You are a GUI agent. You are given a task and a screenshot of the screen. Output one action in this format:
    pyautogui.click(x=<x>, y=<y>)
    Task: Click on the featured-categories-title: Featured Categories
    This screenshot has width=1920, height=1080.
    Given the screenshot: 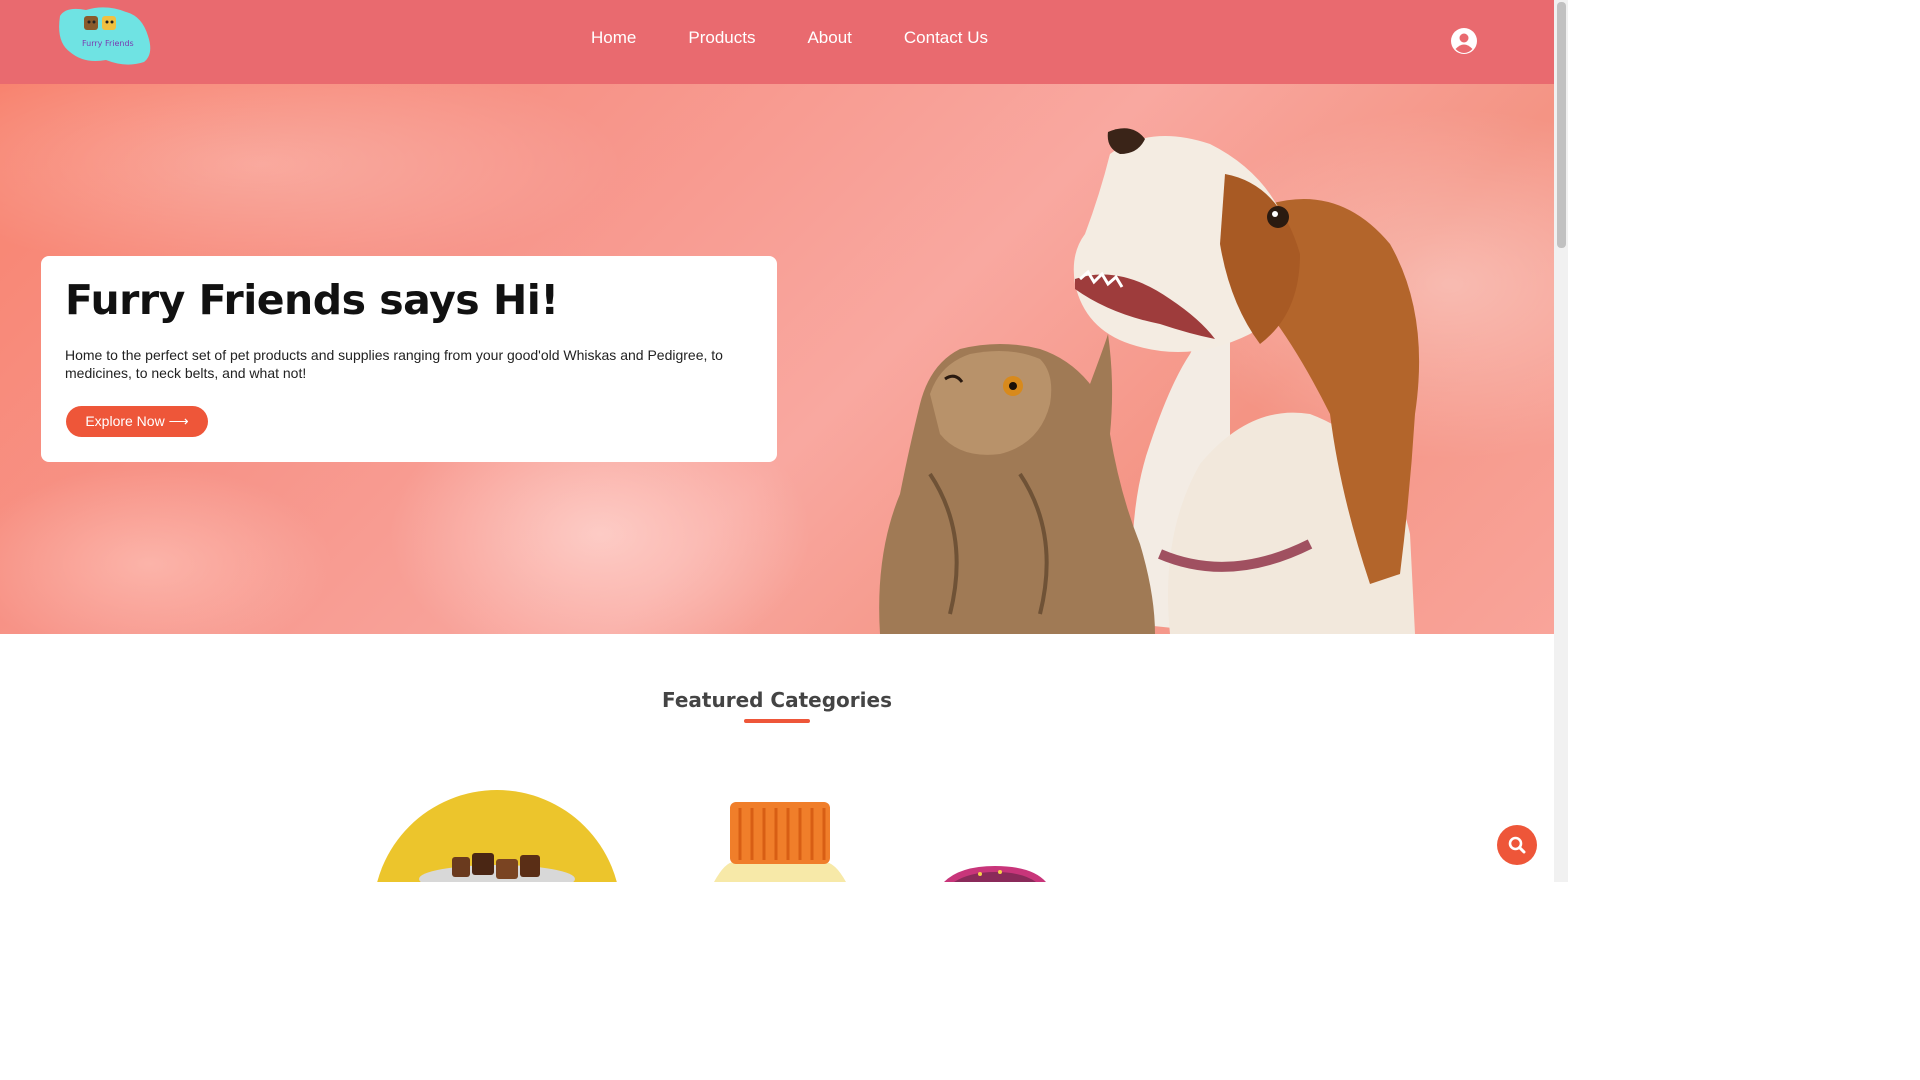 What is the action you would take?
    pyautogui.click(x=777, y=700)
    